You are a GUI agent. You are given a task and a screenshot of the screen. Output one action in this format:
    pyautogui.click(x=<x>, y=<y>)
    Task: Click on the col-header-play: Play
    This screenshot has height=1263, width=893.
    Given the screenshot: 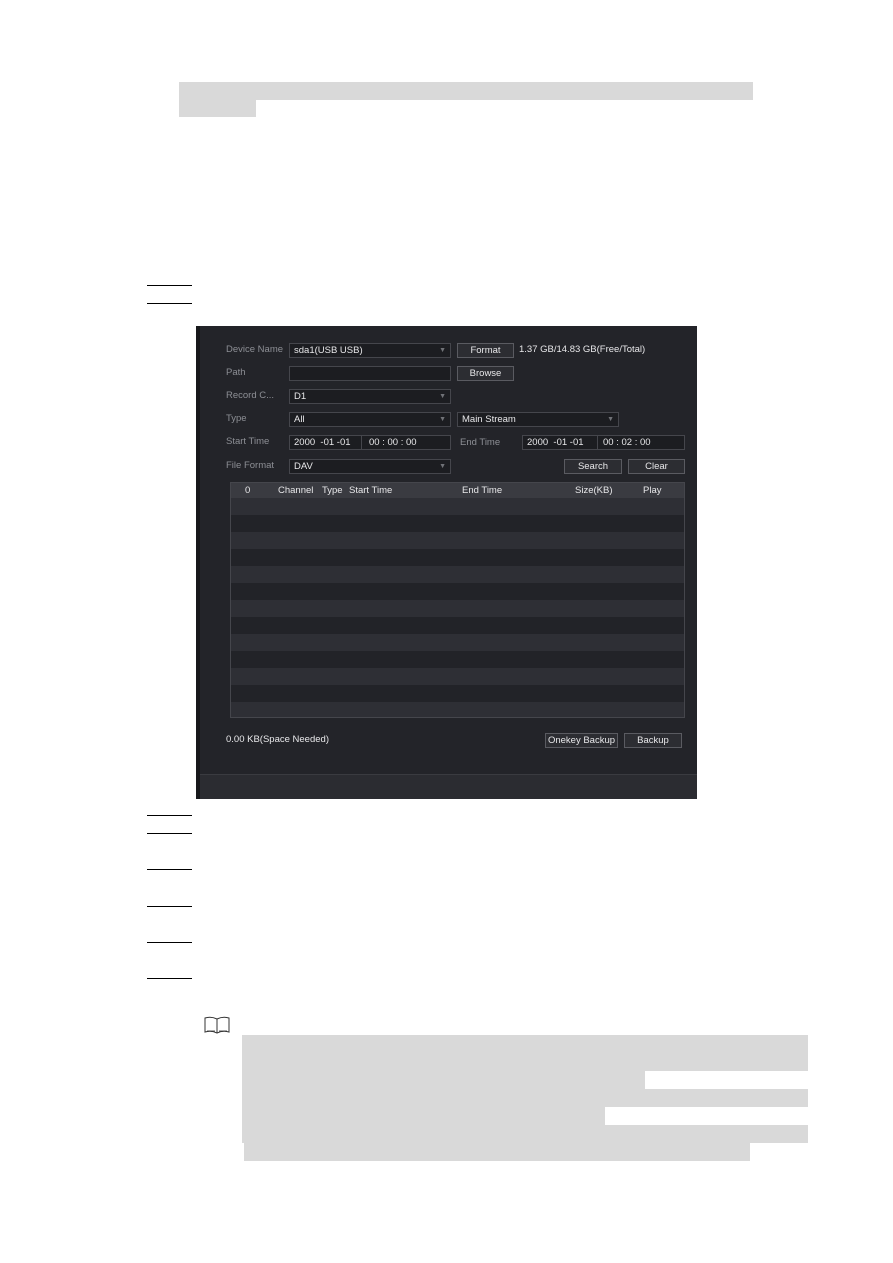 What is the action you would take?
    pyautogui.click(x=652, y=490)
    